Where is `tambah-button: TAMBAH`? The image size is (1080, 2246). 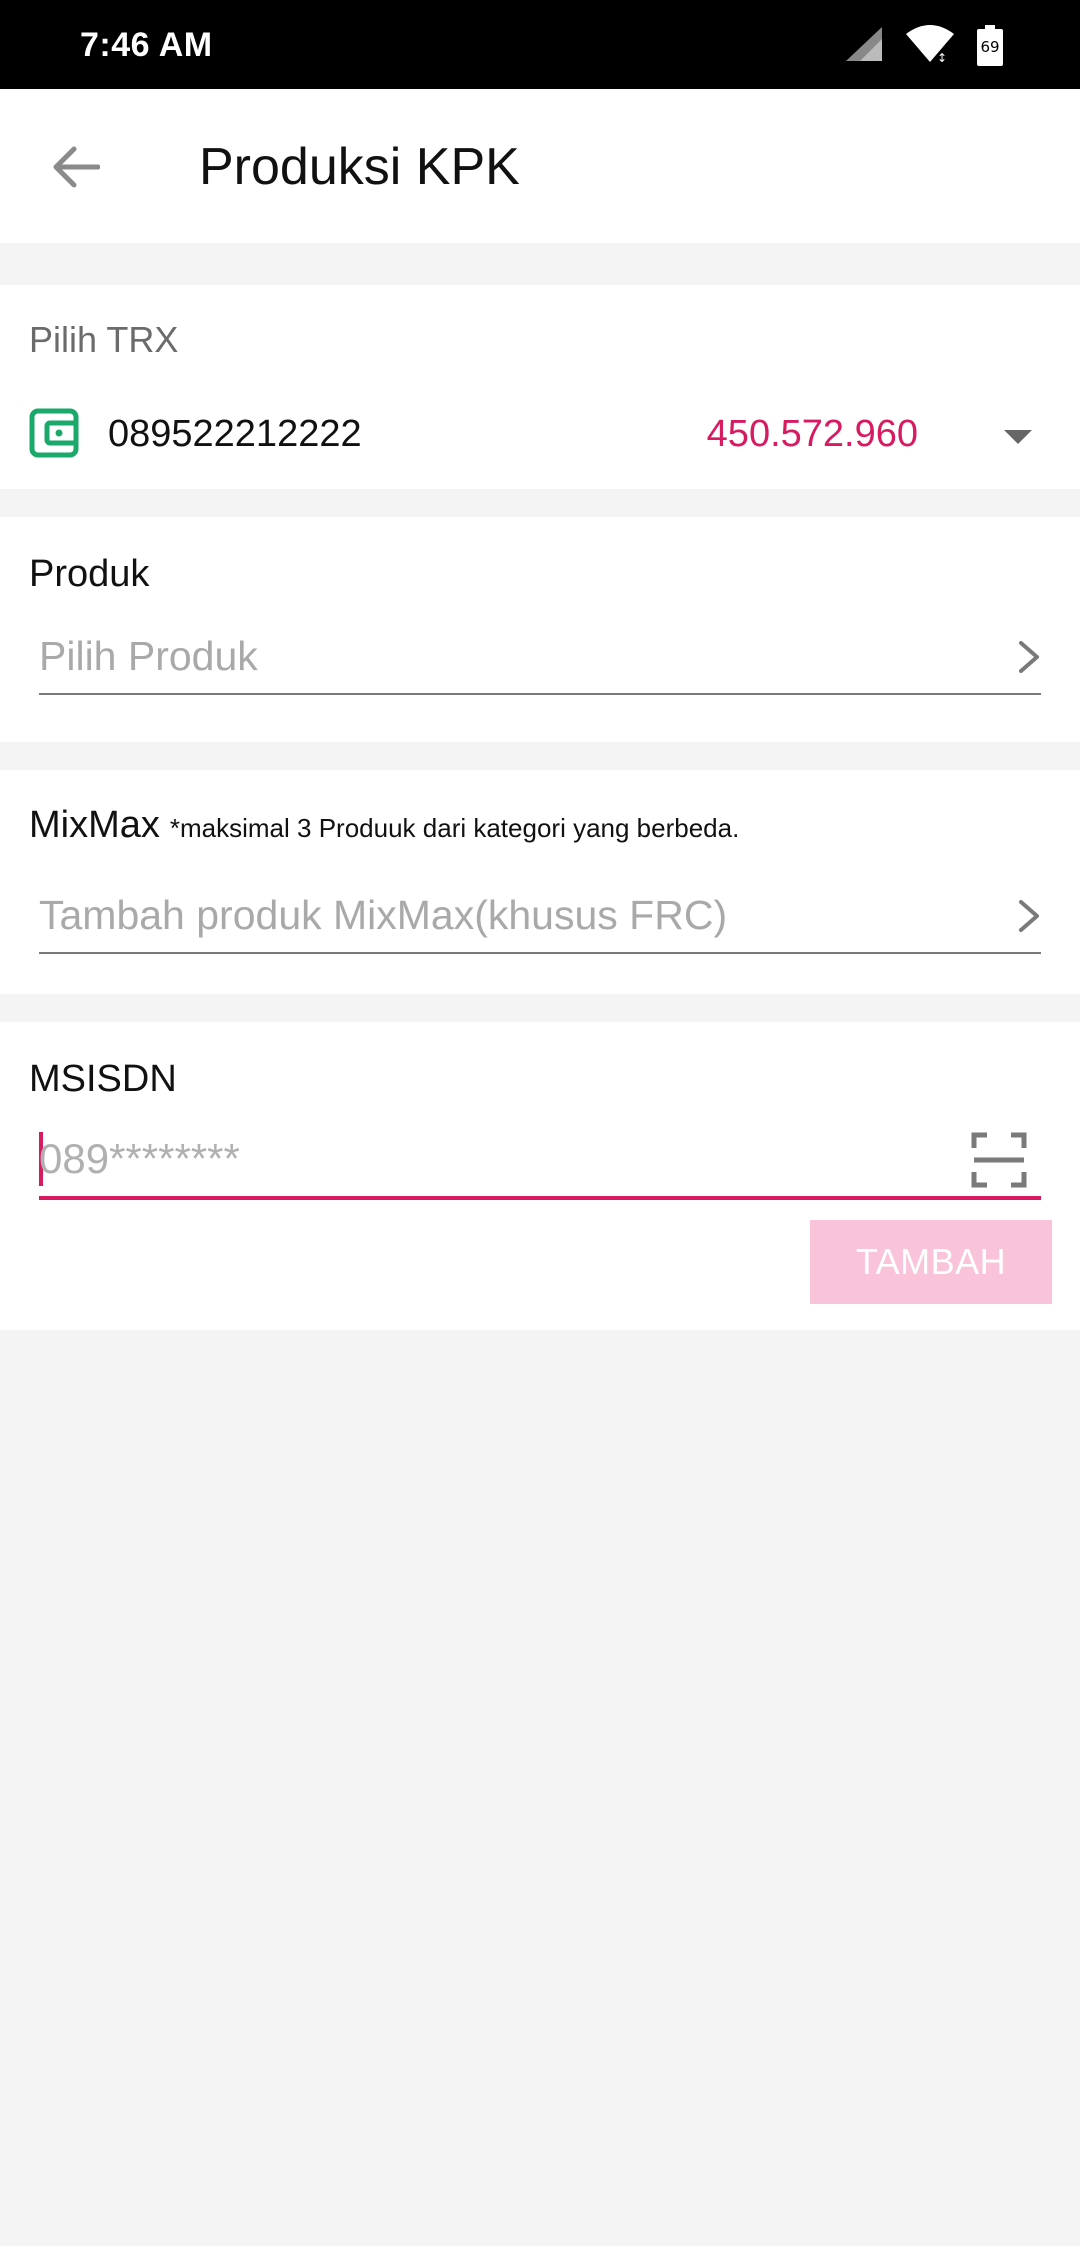
tambah-button: TAMBAH is located at coordinates (931, 1262).